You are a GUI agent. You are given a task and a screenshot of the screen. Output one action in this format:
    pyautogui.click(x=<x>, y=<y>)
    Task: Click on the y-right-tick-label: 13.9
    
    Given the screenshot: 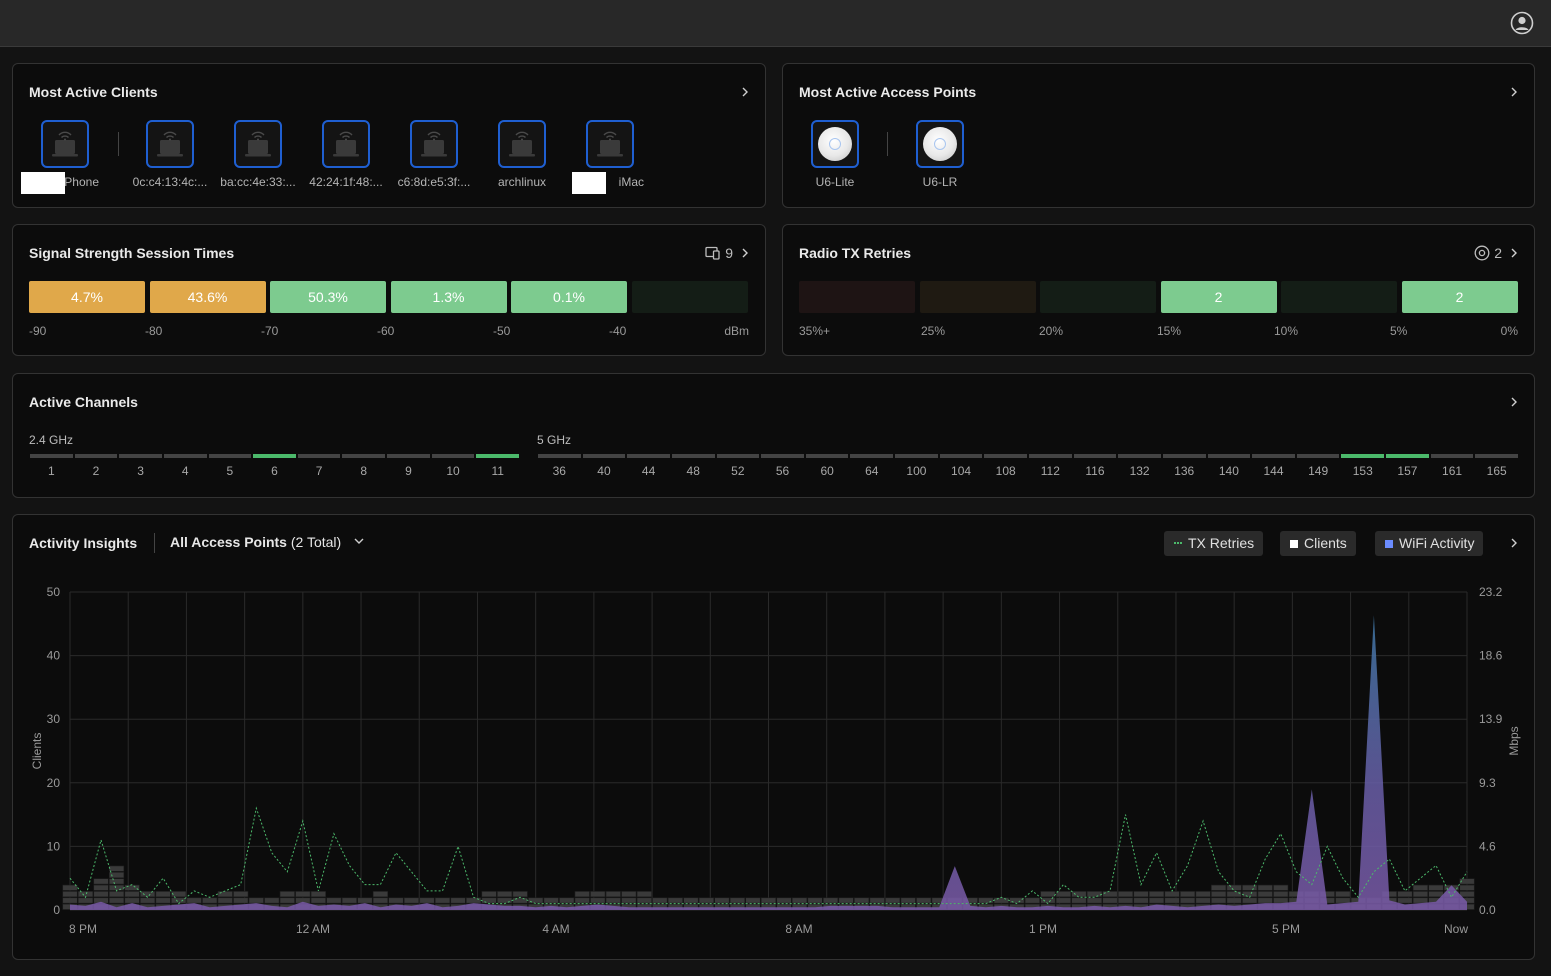 What is the action you would take?
    pyautogui.click(x=1491, y=719)
    